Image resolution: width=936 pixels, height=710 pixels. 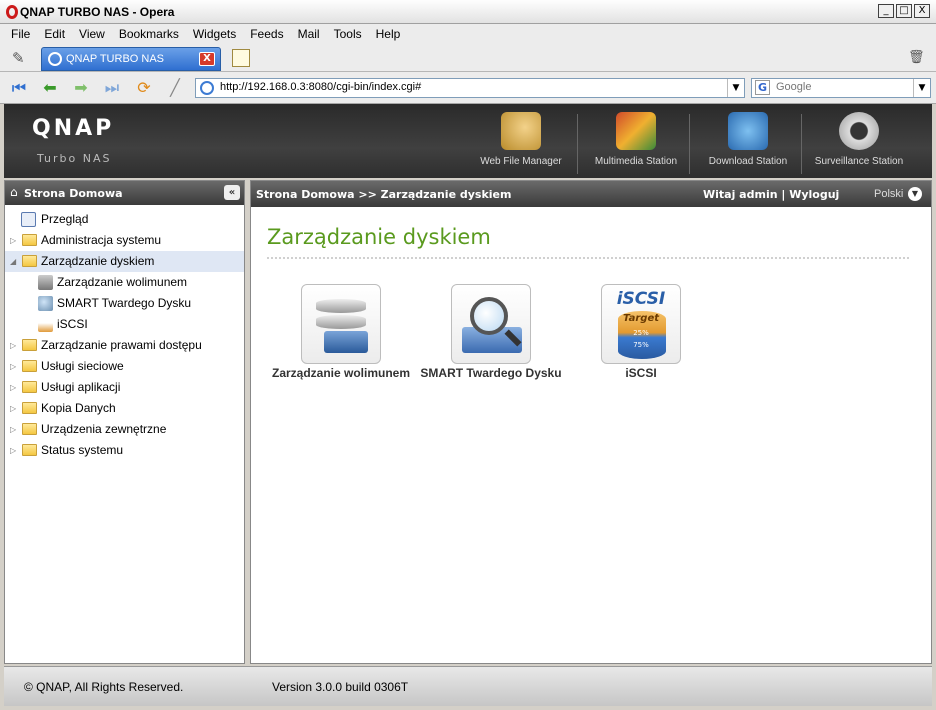 What do you see at coordinates (124, 387) in the screenshot?
I see `sidebar-item-application-services: ▷ Usługi aplikacji` at bounding box center [124, 387].